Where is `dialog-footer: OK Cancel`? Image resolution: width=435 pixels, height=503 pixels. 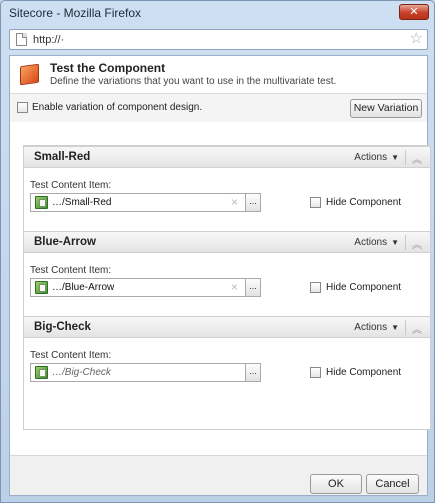 dialog-footer: OK Cancel is located at coordinates (218, 475).